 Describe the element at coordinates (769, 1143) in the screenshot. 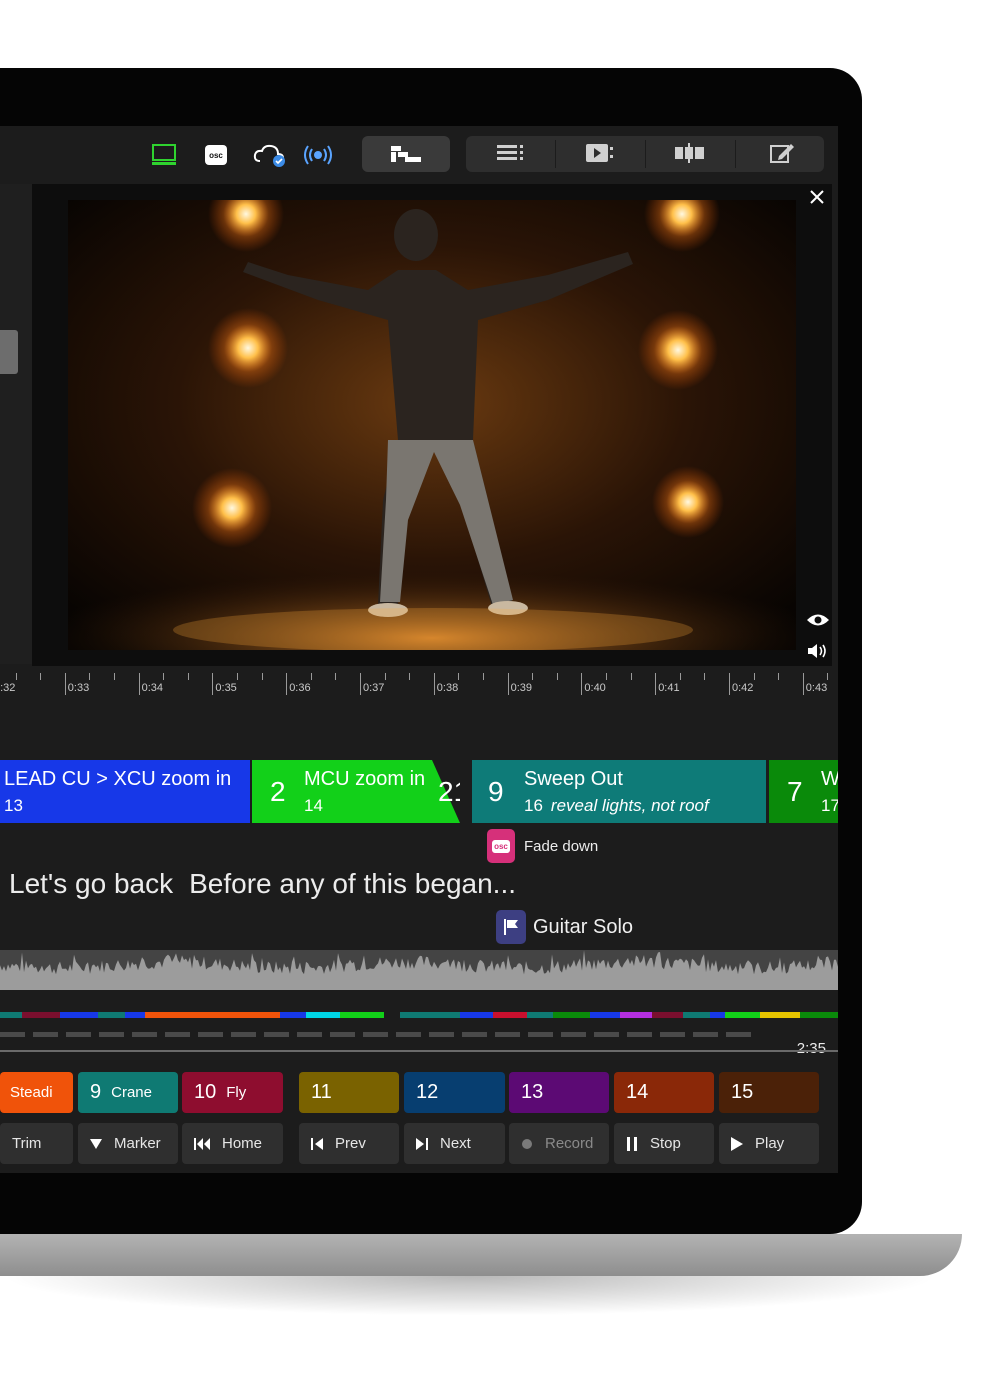

I see `play-button: Play` at that location.